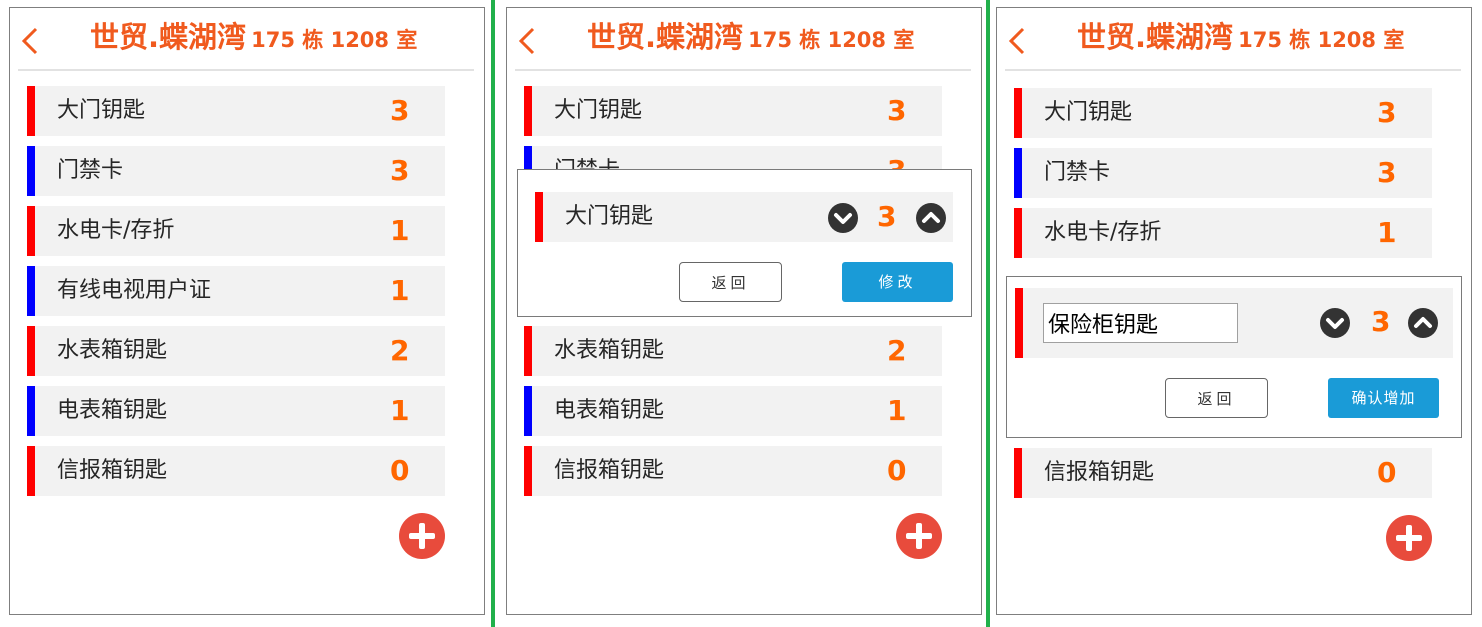 This screenshot has height=627, width=1482. I want to click on edit-item-row: 大门钥匙 3, so click(744, 217).